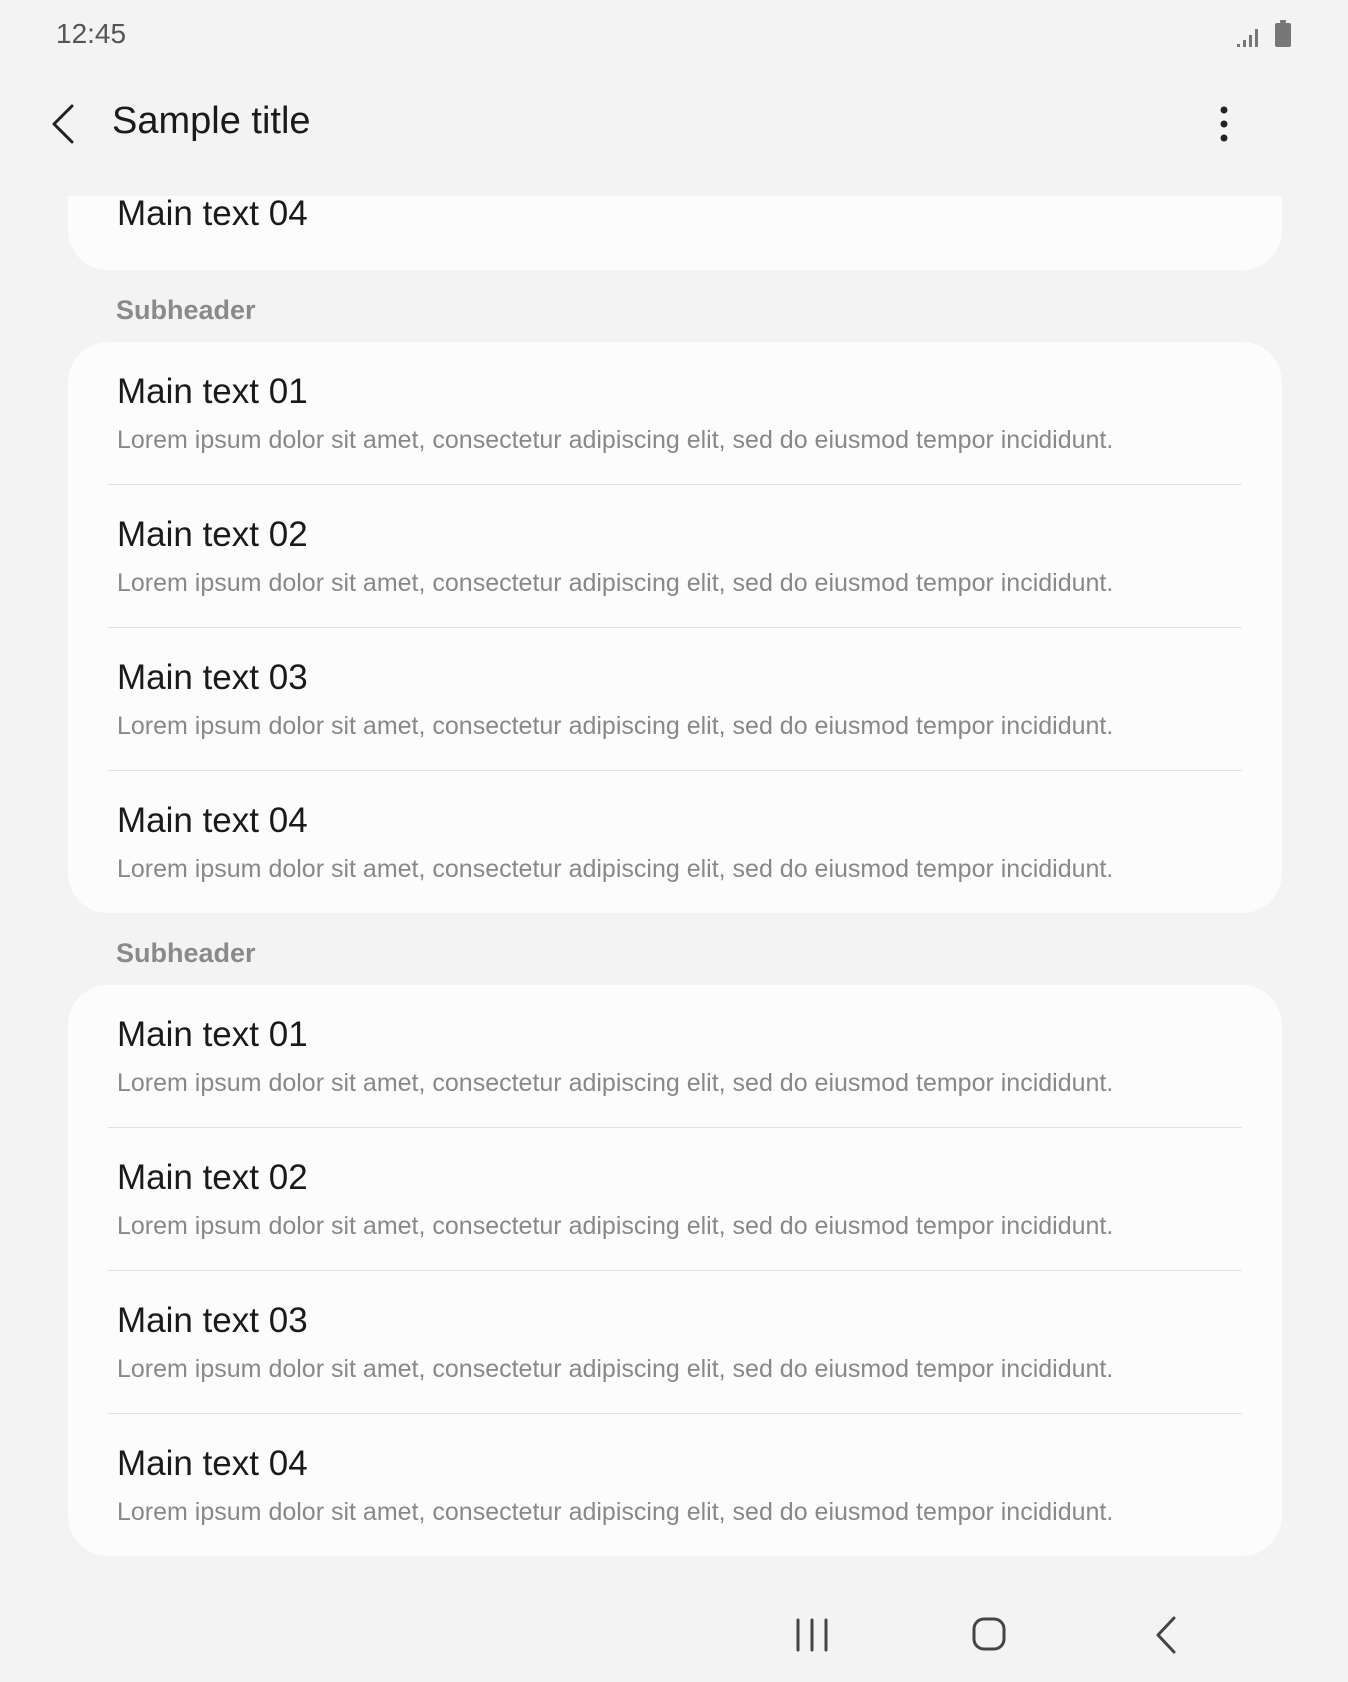 The height and width of the screenshot is (1682, 1348). Describe the element at coordinates (674, 35) in the screenshot. I see `status-bar: 12:45` at that location.